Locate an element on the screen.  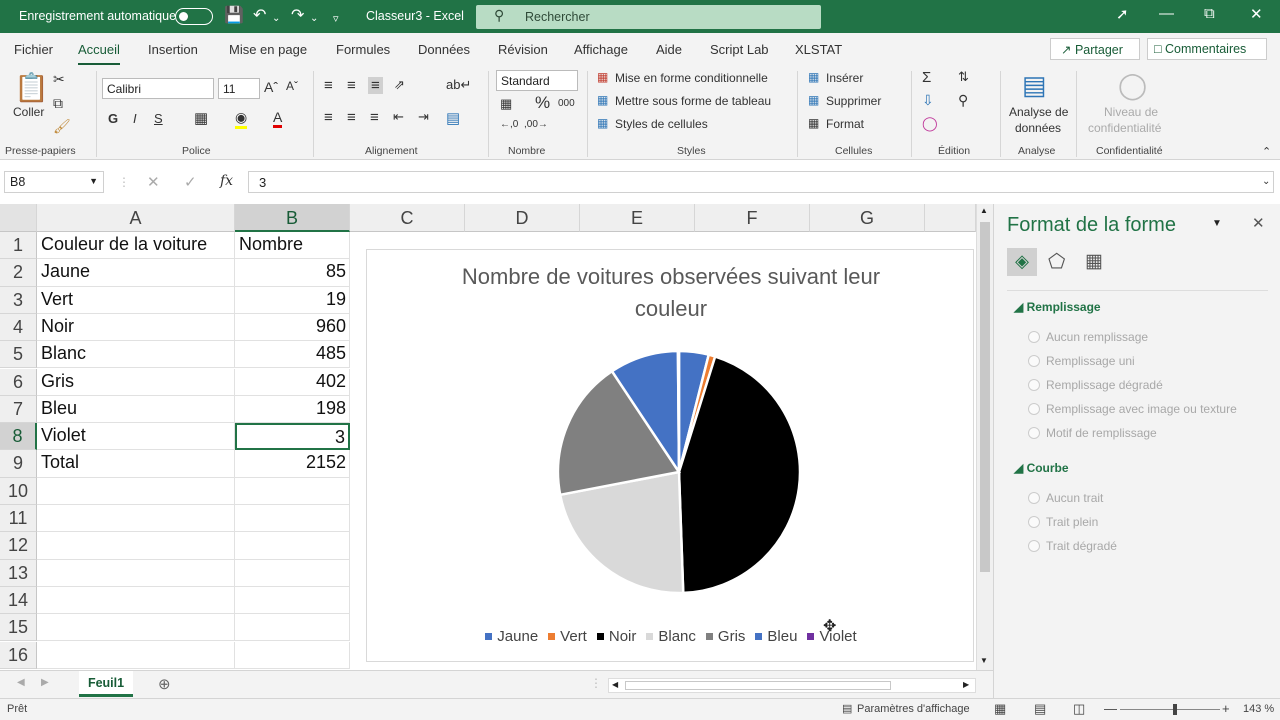
cell-a1: Couleur de la voiture is located at coordinates (136, 246).